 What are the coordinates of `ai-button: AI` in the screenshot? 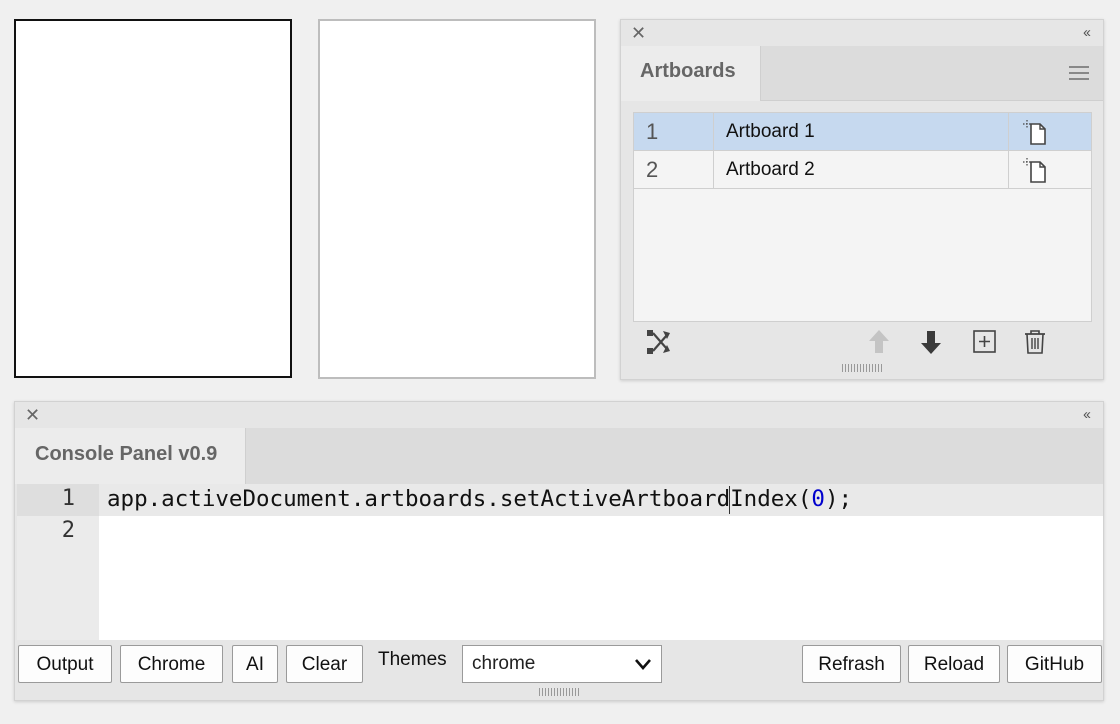 It's located at (255, 664).